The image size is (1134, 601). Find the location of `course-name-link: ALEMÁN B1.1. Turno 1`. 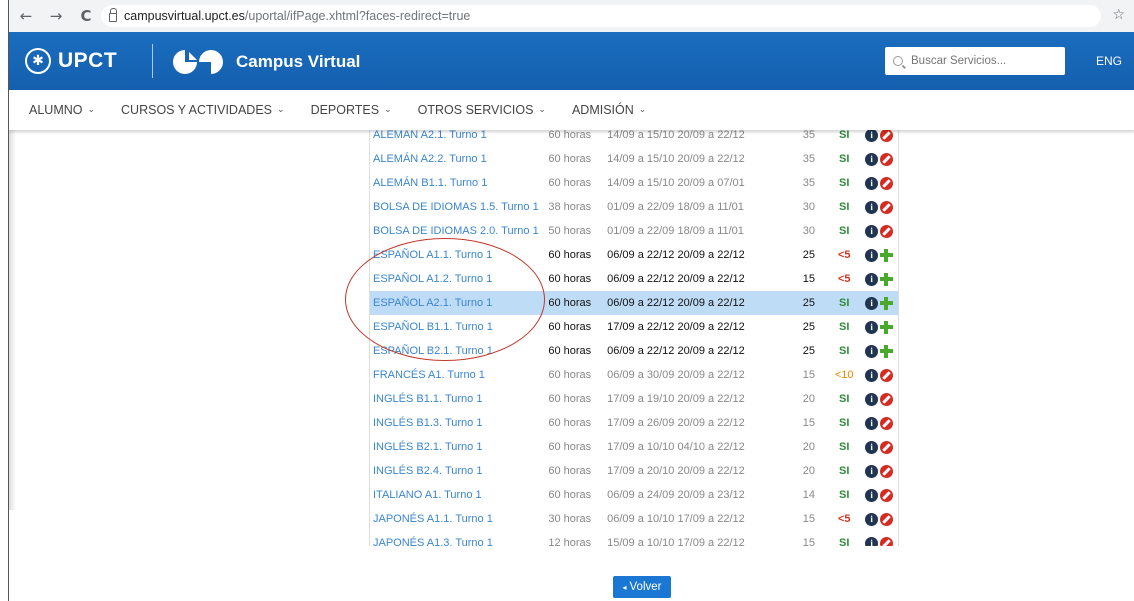

course-name-link: ALEMÁN B1.1. Turno 1 is located at coordinates (459, 183).